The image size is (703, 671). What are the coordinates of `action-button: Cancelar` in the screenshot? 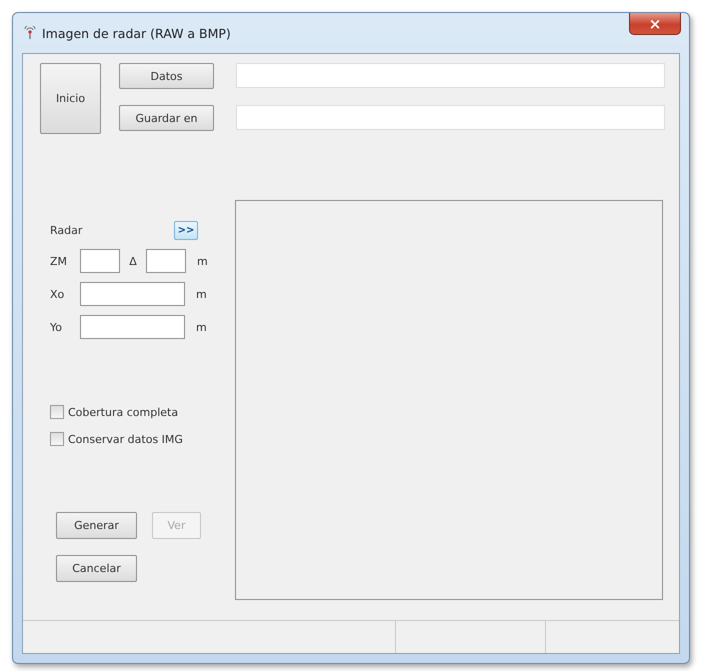 It's located at (96, 568).